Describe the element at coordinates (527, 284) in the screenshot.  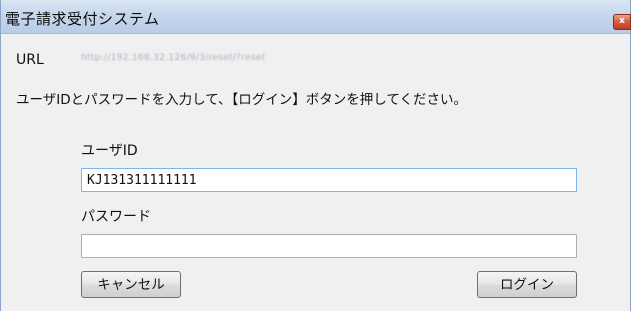
I see `login-button: ログイン` at that location.